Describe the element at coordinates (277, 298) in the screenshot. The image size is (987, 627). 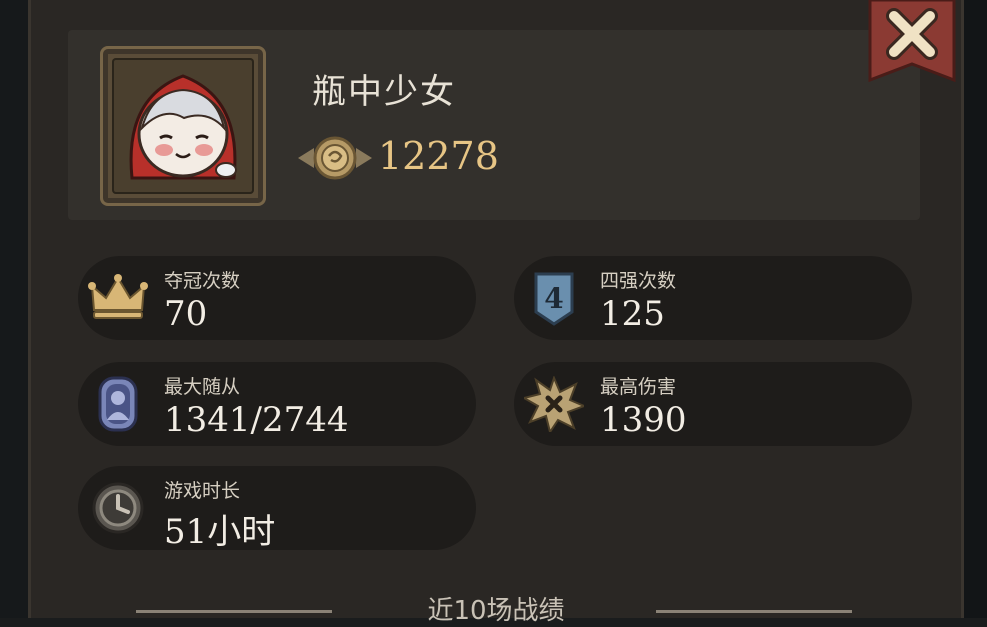
I see `stat-championships: 夺冠次数 70` at that location.